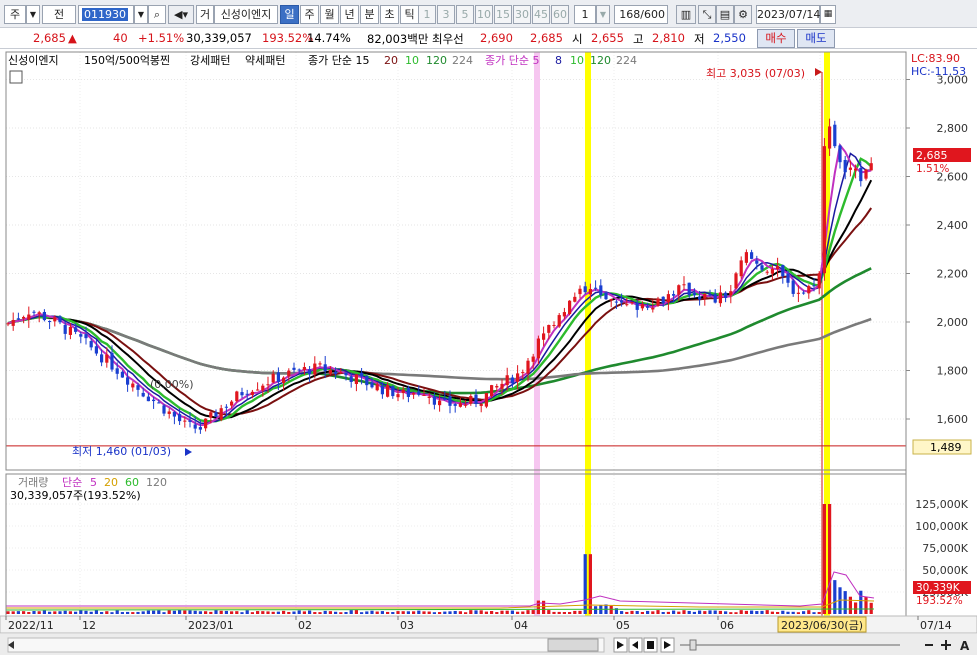 Image resolution: width=977 pixels, height=655 pixels. Describe the element at coordinates (59, 14) in the screenshot. I see `prev-button: 전` at that location.